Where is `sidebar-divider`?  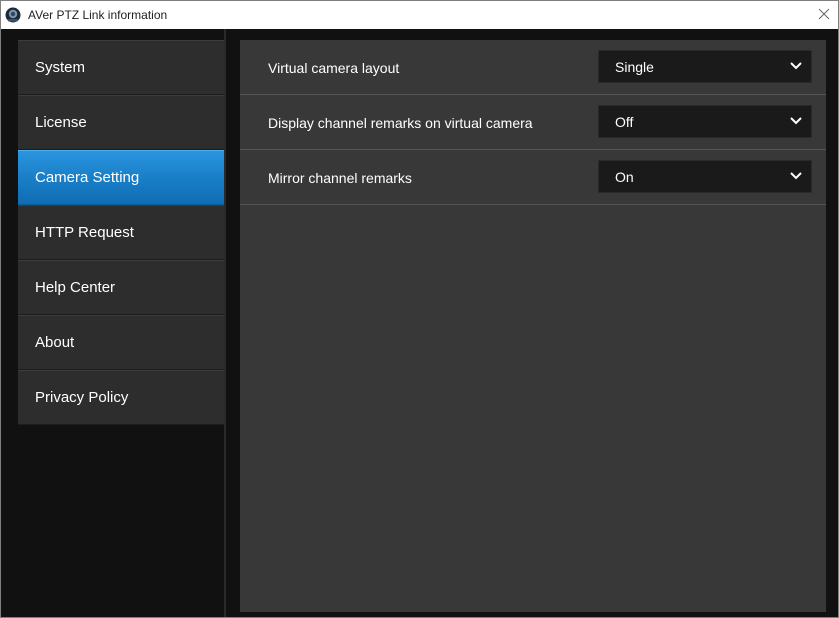
sidebar-divider is located at coordinates (225, 323).